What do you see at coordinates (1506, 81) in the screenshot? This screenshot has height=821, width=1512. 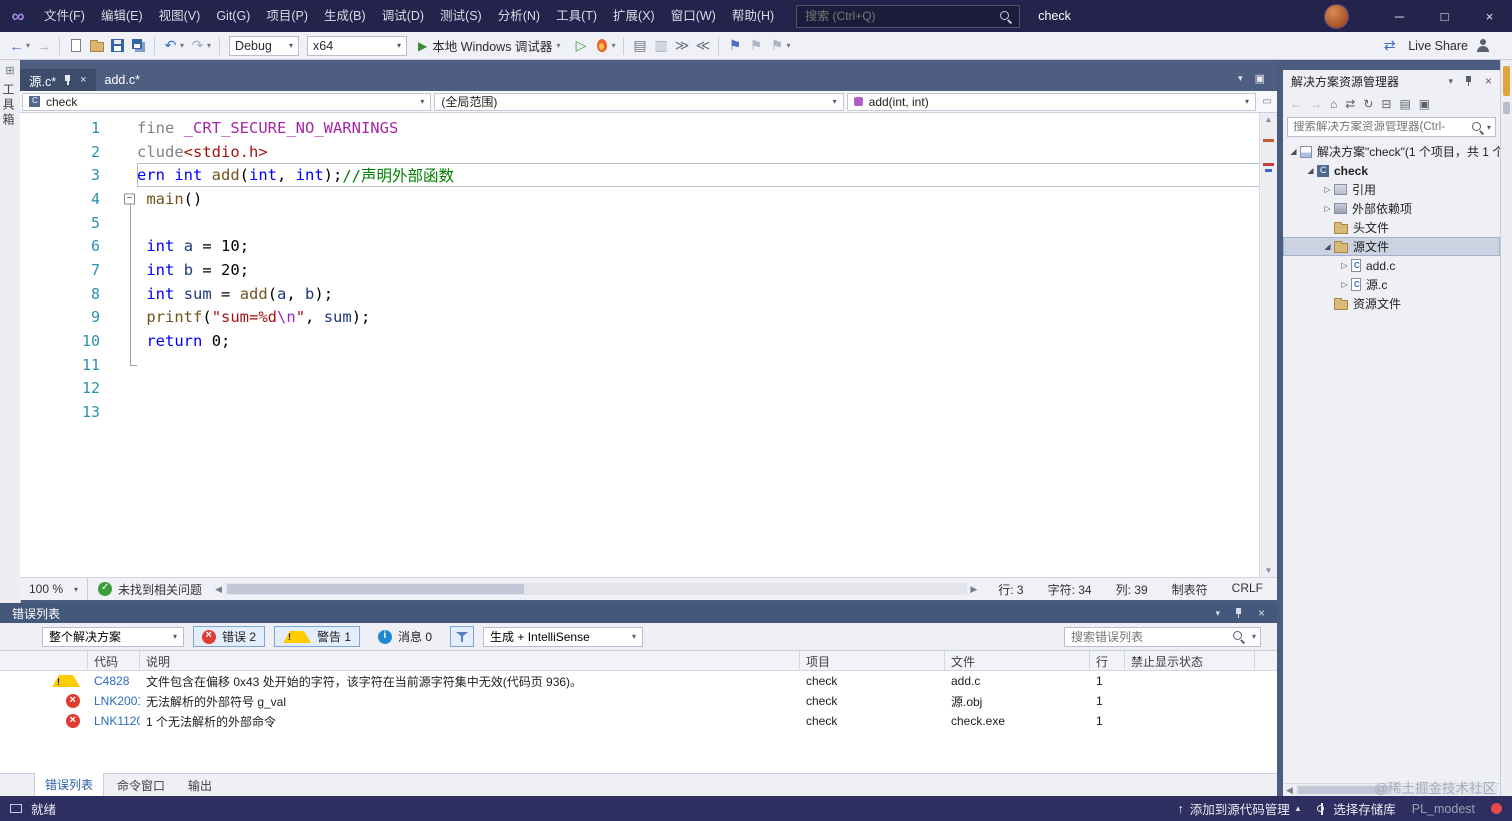 I see `notifications-badge` at bounding box center [1506, 81].